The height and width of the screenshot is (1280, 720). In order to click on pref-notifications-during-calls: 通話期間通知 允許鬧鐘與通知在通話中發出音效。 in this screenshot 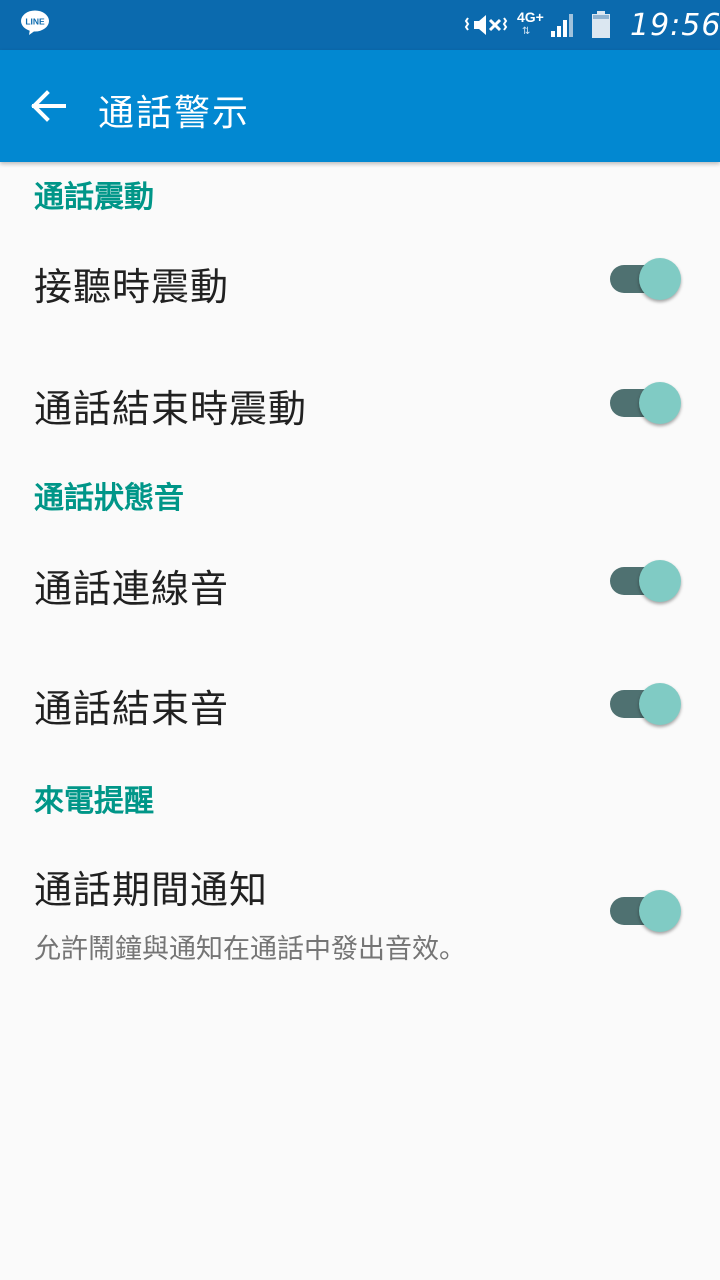, I will do `click(360, 910)`.